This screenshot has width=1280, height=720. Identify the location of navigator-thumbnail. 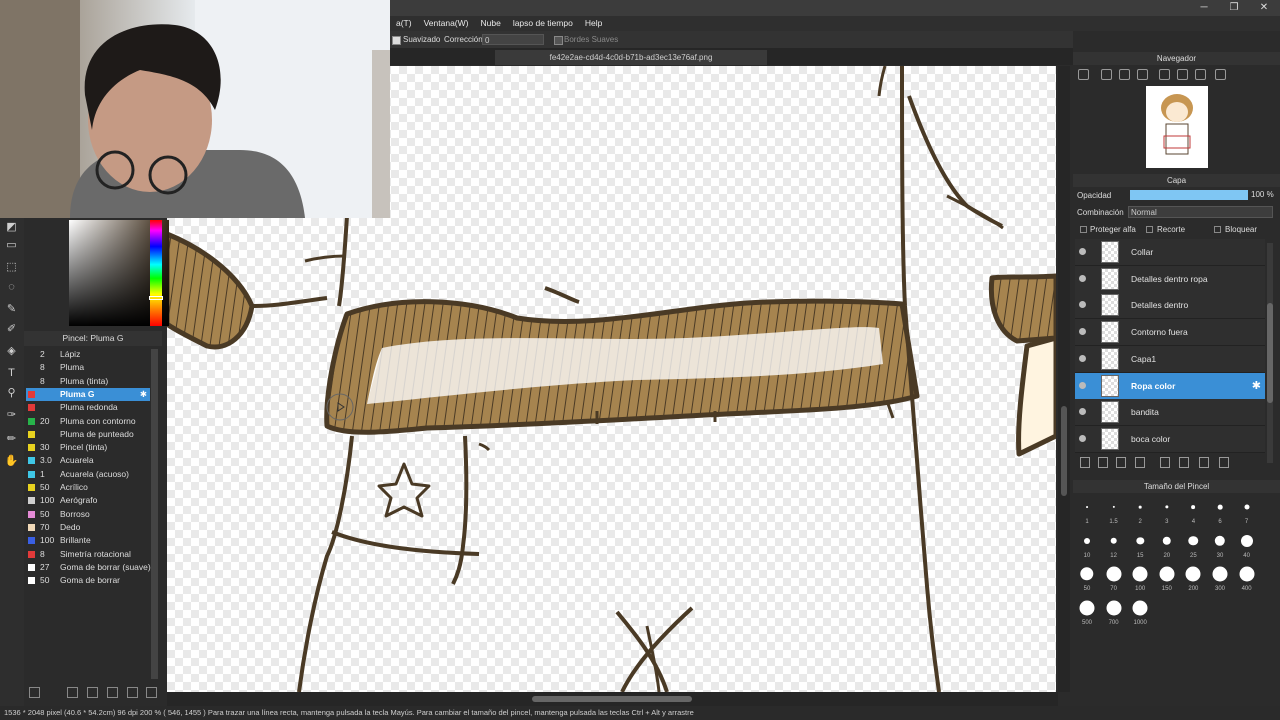
(1177, 127).